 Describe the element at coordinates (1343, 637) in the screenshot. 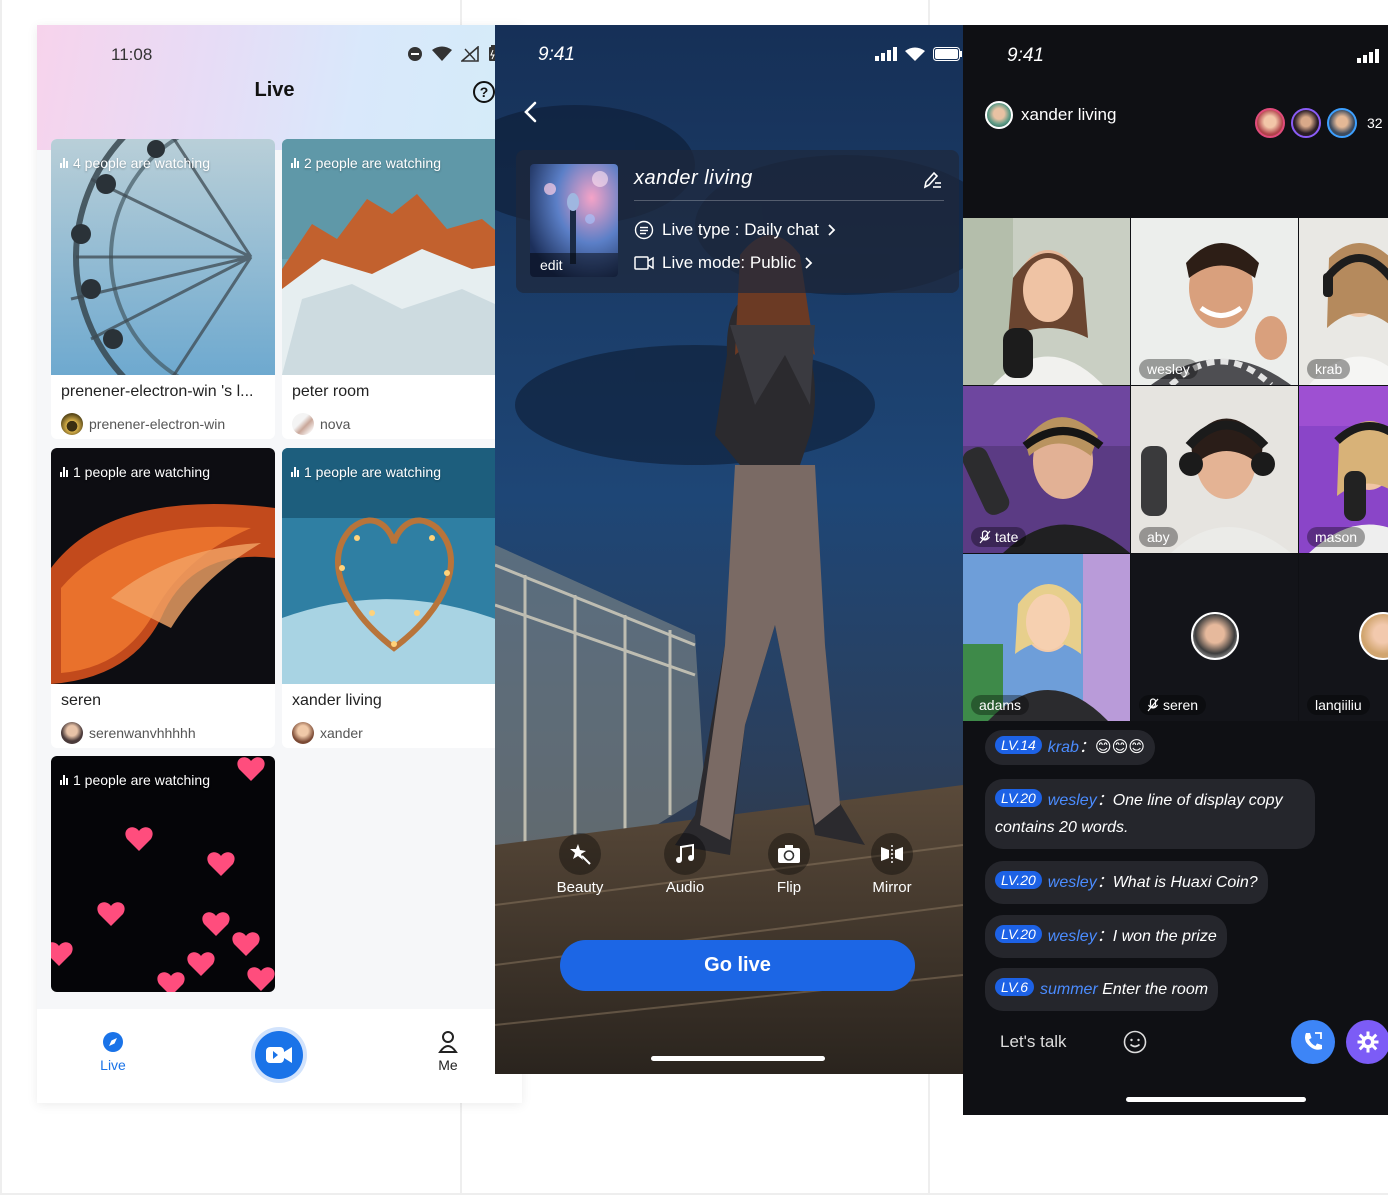

I see `video-tile: lanqiiliu` at that location.